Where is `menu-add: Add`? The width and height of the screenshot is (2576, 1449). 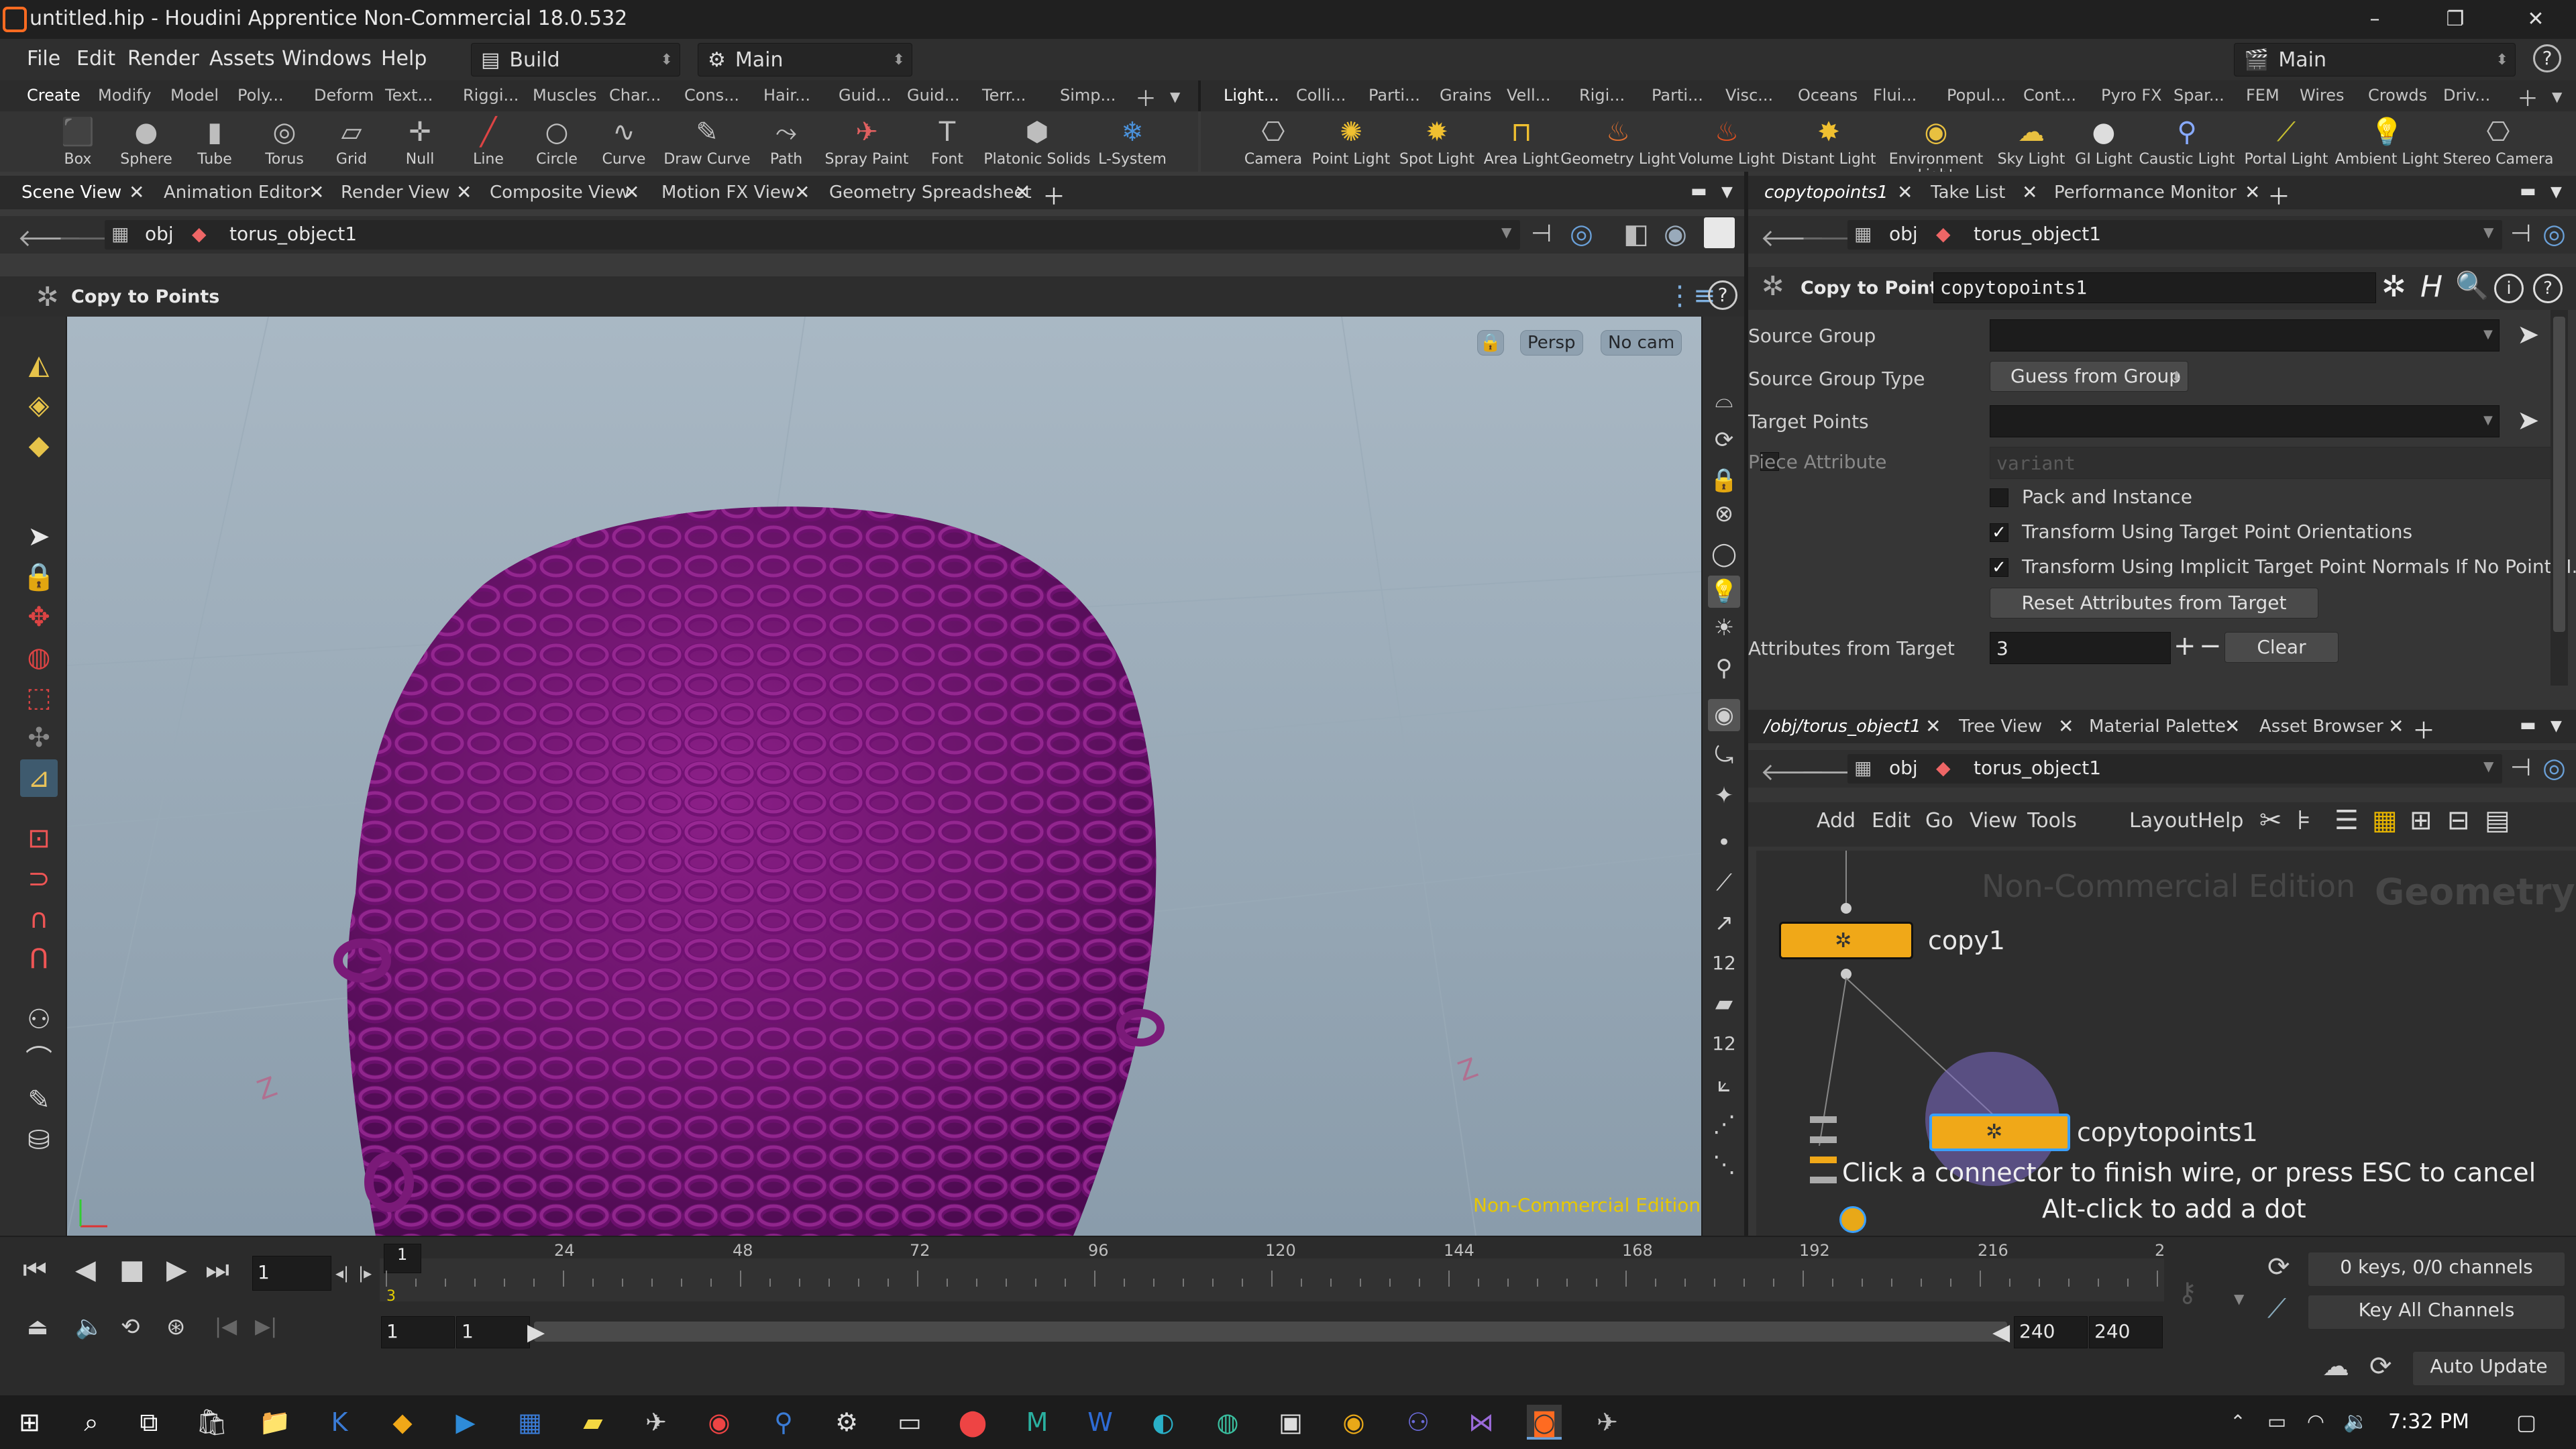
menu-add: Add is located at coordinates (1836, 821).